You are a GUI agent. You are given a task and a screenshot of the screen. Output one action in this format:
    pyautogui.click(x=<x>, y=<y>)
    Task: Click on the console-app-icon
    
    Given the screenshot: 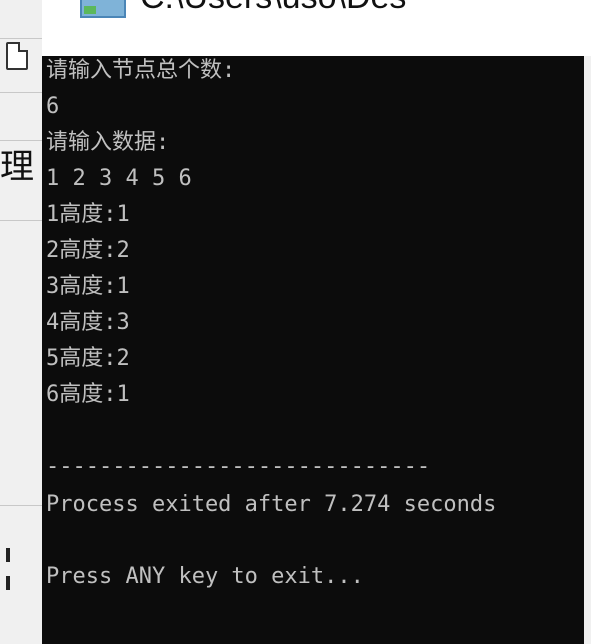 What is the action you would take?
    pyautogui.click(x=103, y=9)
    